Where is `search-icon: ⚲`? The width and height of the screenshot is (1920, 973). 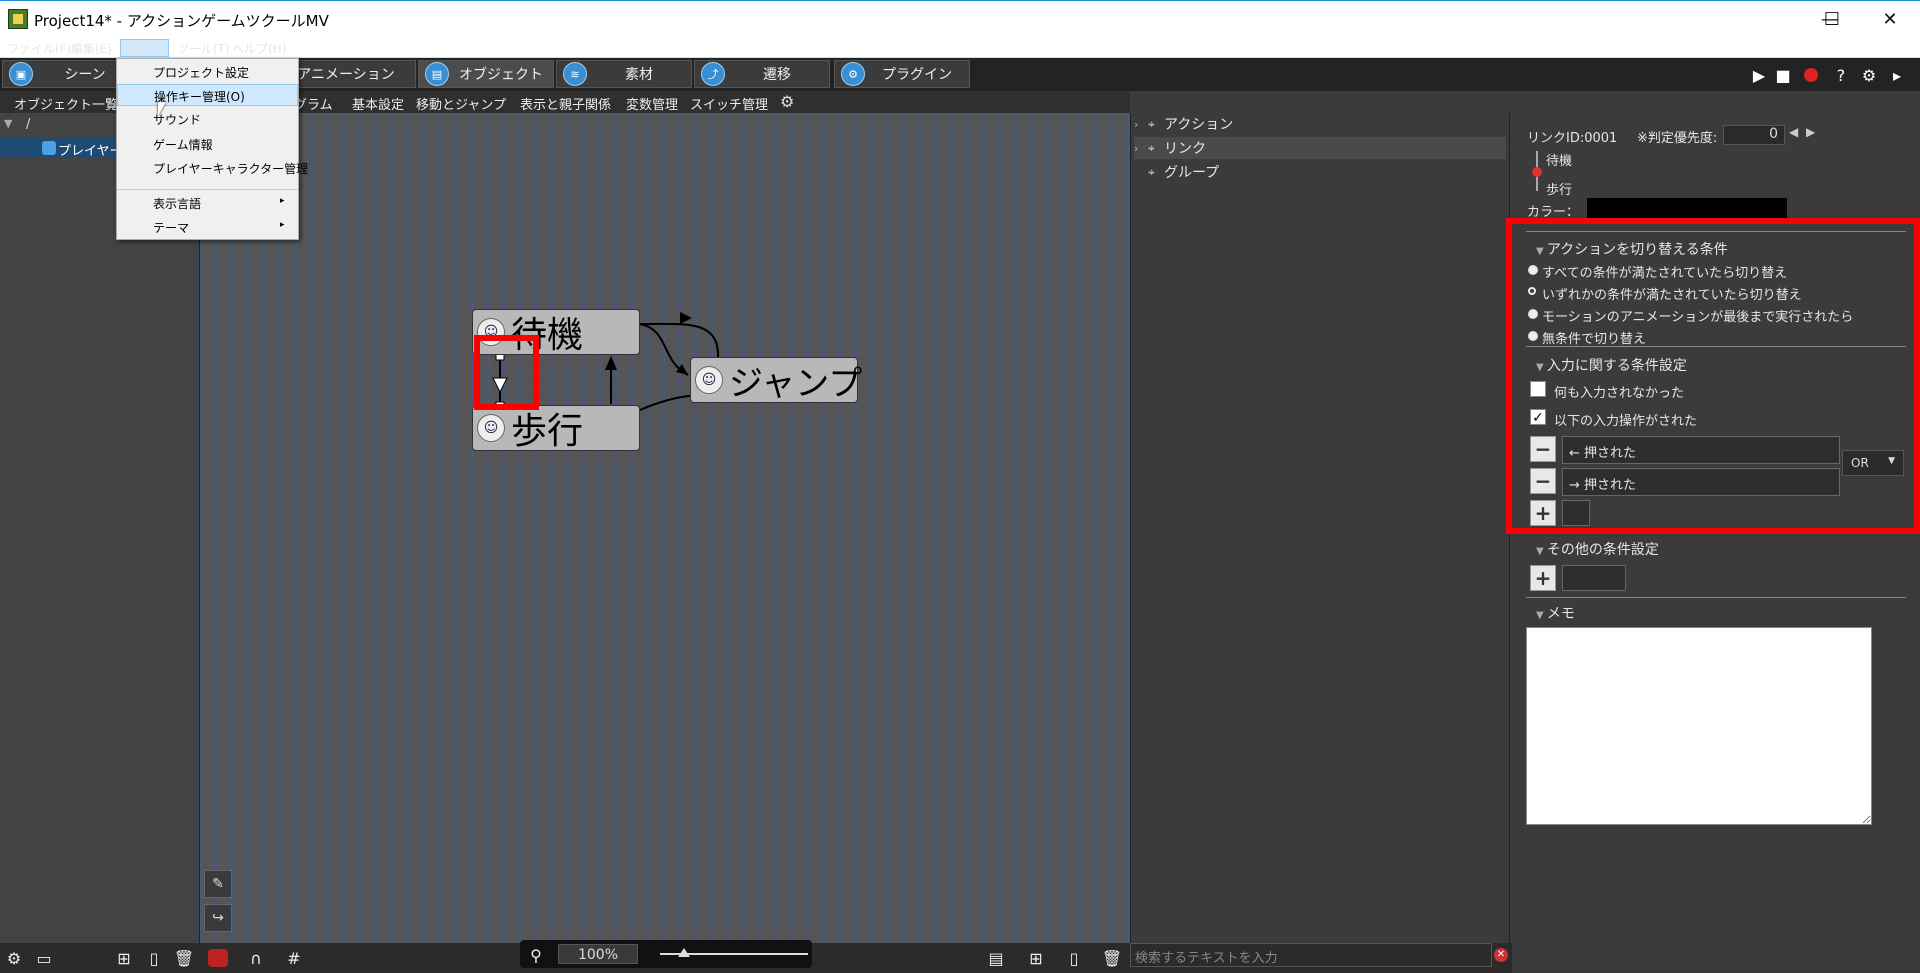
search-icon: ⚲ is located at coordinates (536, 955).